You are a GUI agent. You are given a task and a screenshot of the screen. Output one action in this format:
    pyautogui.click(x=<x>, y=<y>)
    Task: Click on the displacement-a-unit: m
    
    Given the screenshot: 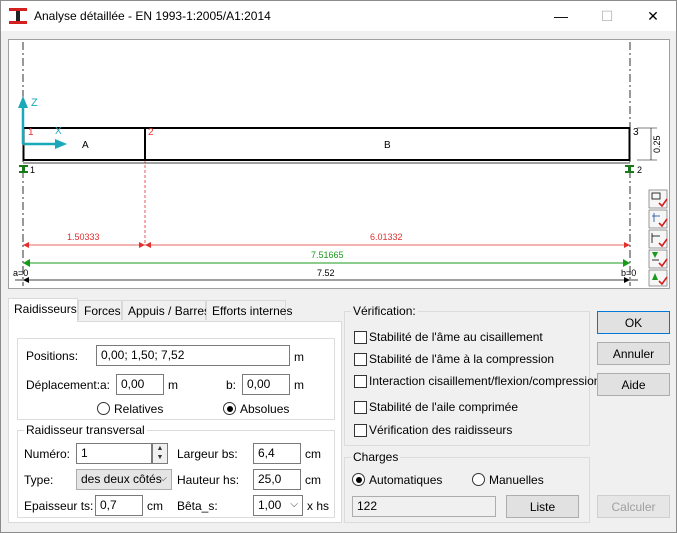 What is the action you would take?
    pyautogui.click(x=173, y=385)
    